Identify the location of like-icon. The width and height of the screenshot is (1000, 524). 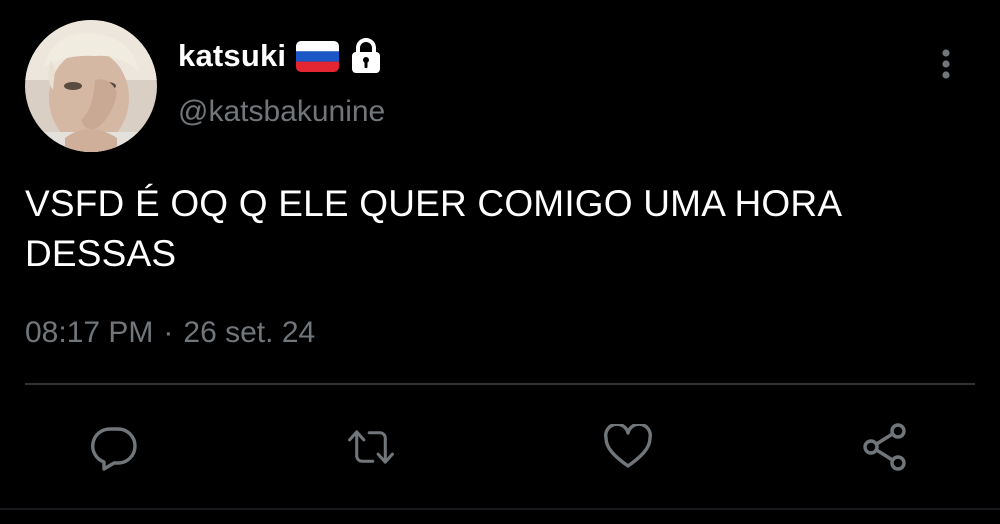
(628, 446).